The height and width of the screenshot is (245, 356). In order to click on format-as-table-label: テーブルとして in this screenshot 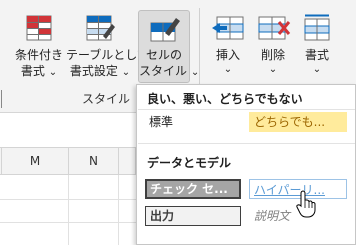, I will do `click(107, 55)`.